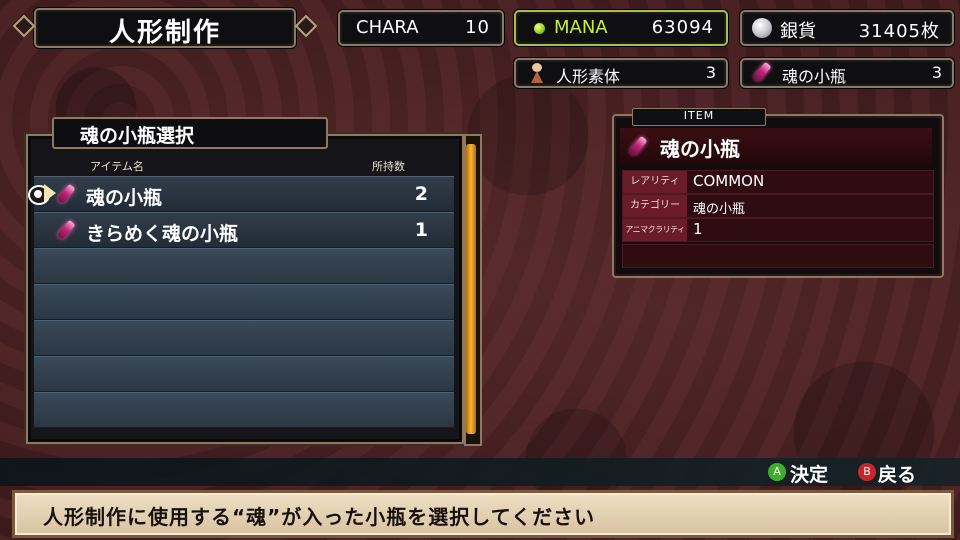 The image size is (960, 540). What do you see at coordinates (24, 26) in the screenshot?
I see `ornament-left` at bounding box center [24, 26].